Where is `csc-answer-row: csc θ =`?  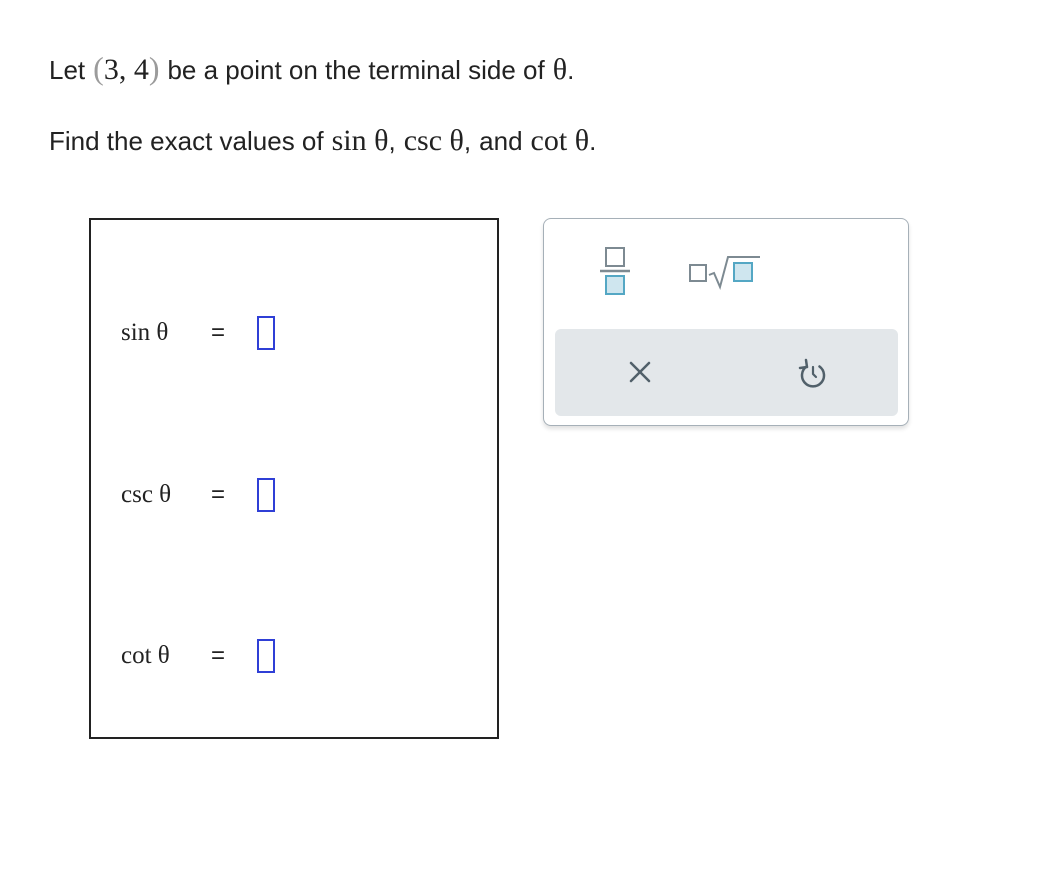 csc-answer-row: csc θ = is located at coordinates (198, 495).